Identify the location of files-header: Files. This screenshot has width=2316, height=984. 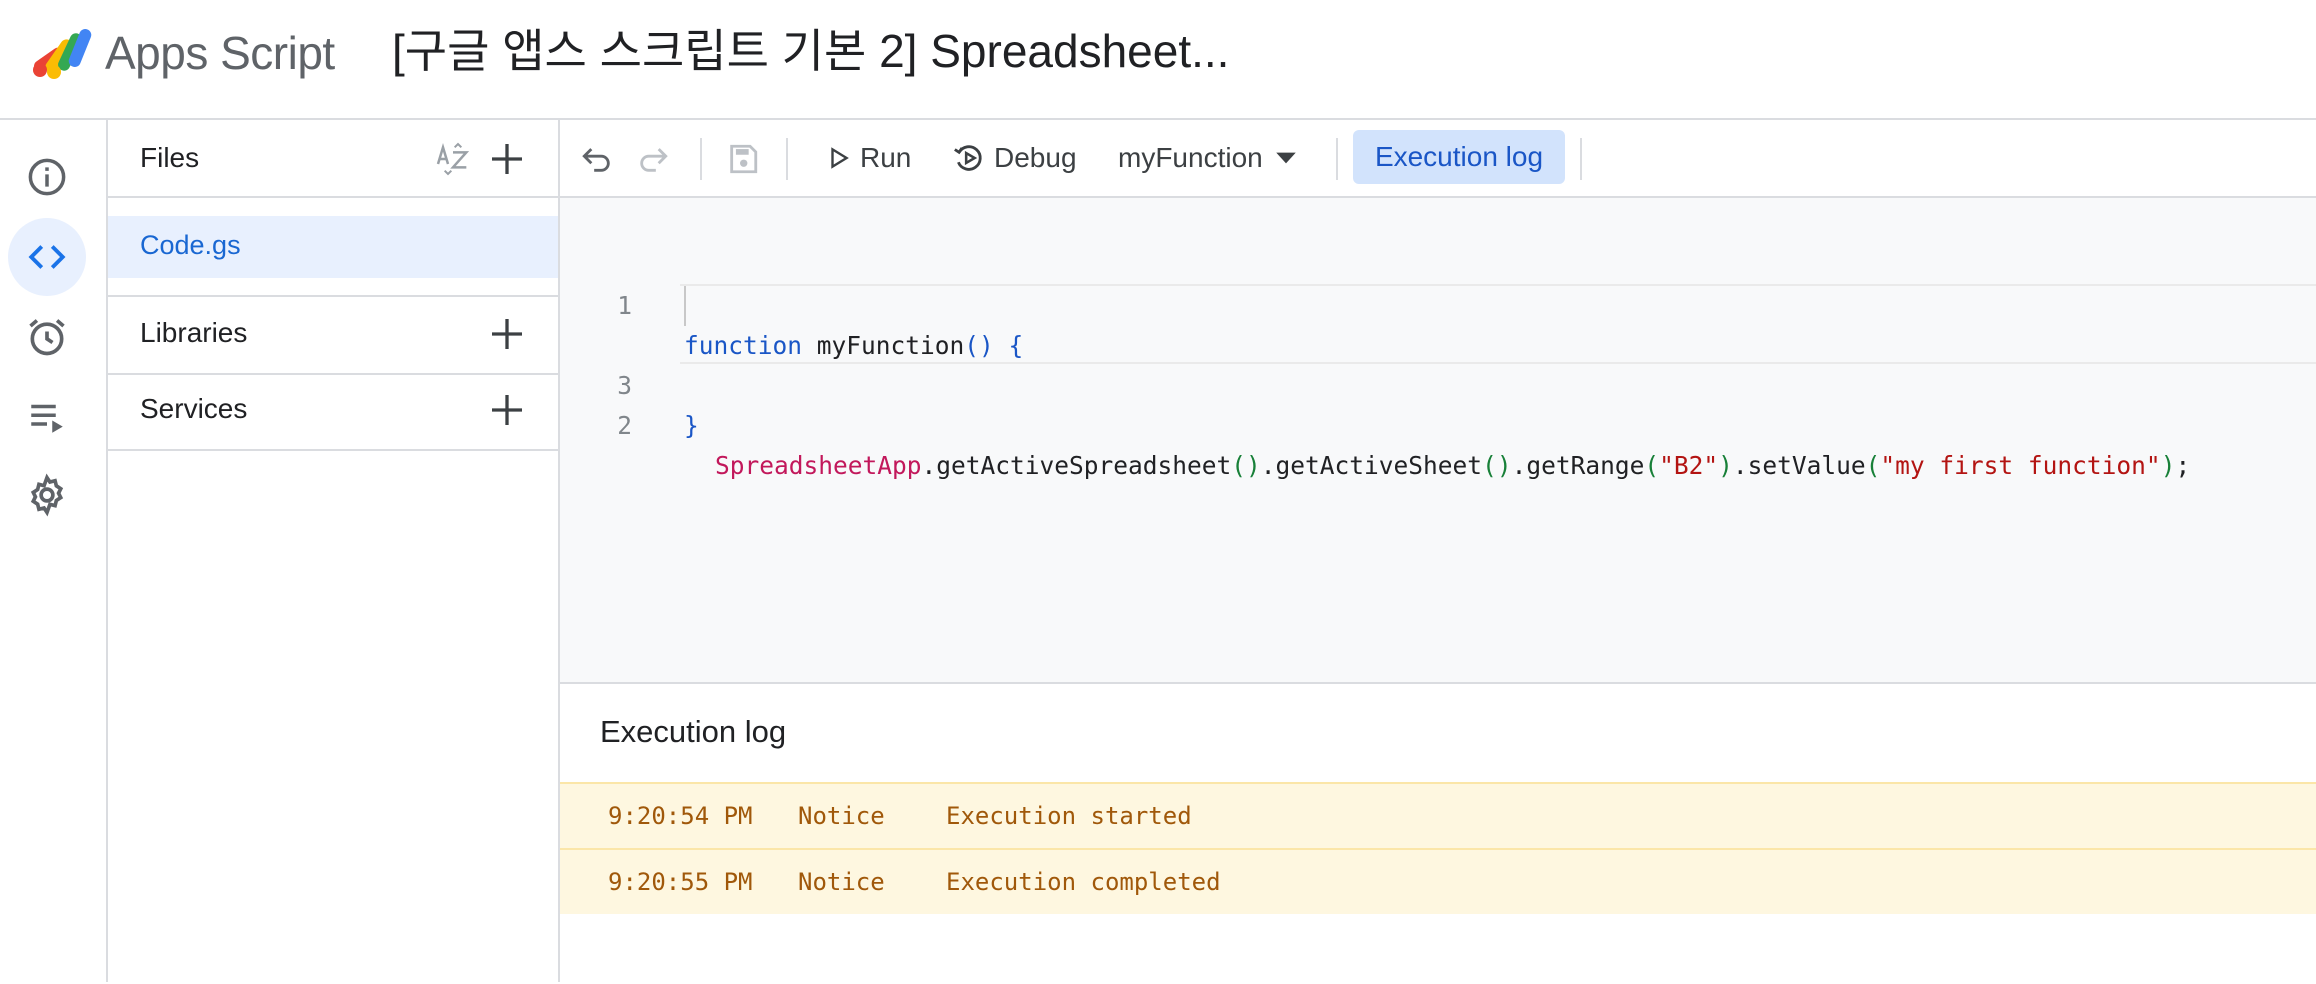
(333, 159).